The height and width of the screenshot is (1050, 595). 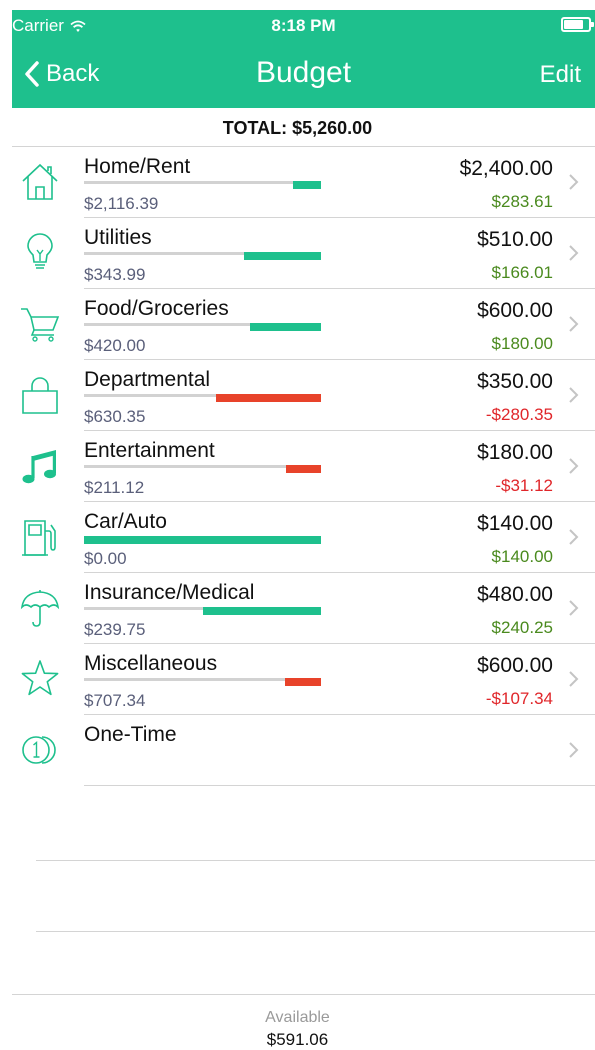 What do you see at coordinates (105, 558) in the screenshot?
I see `category-spent: $0.00` at bounding box center [105, 558].